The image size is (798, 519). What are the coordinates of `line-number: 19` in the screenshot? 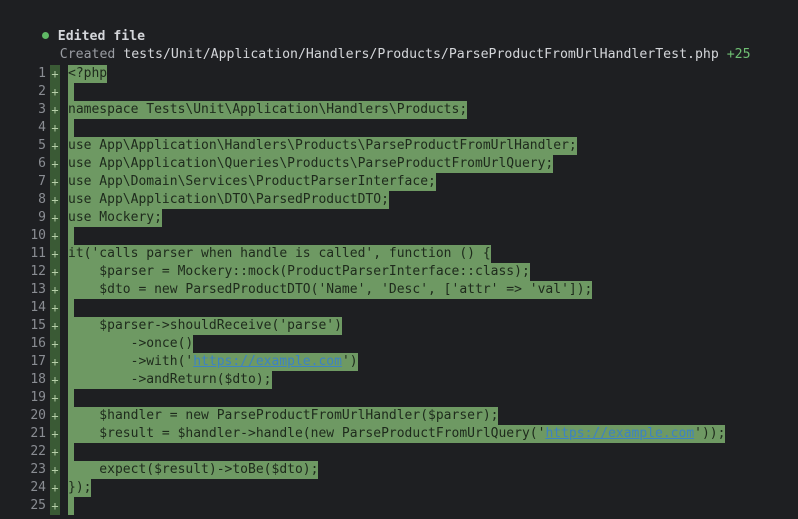 It's located at (38, 397).